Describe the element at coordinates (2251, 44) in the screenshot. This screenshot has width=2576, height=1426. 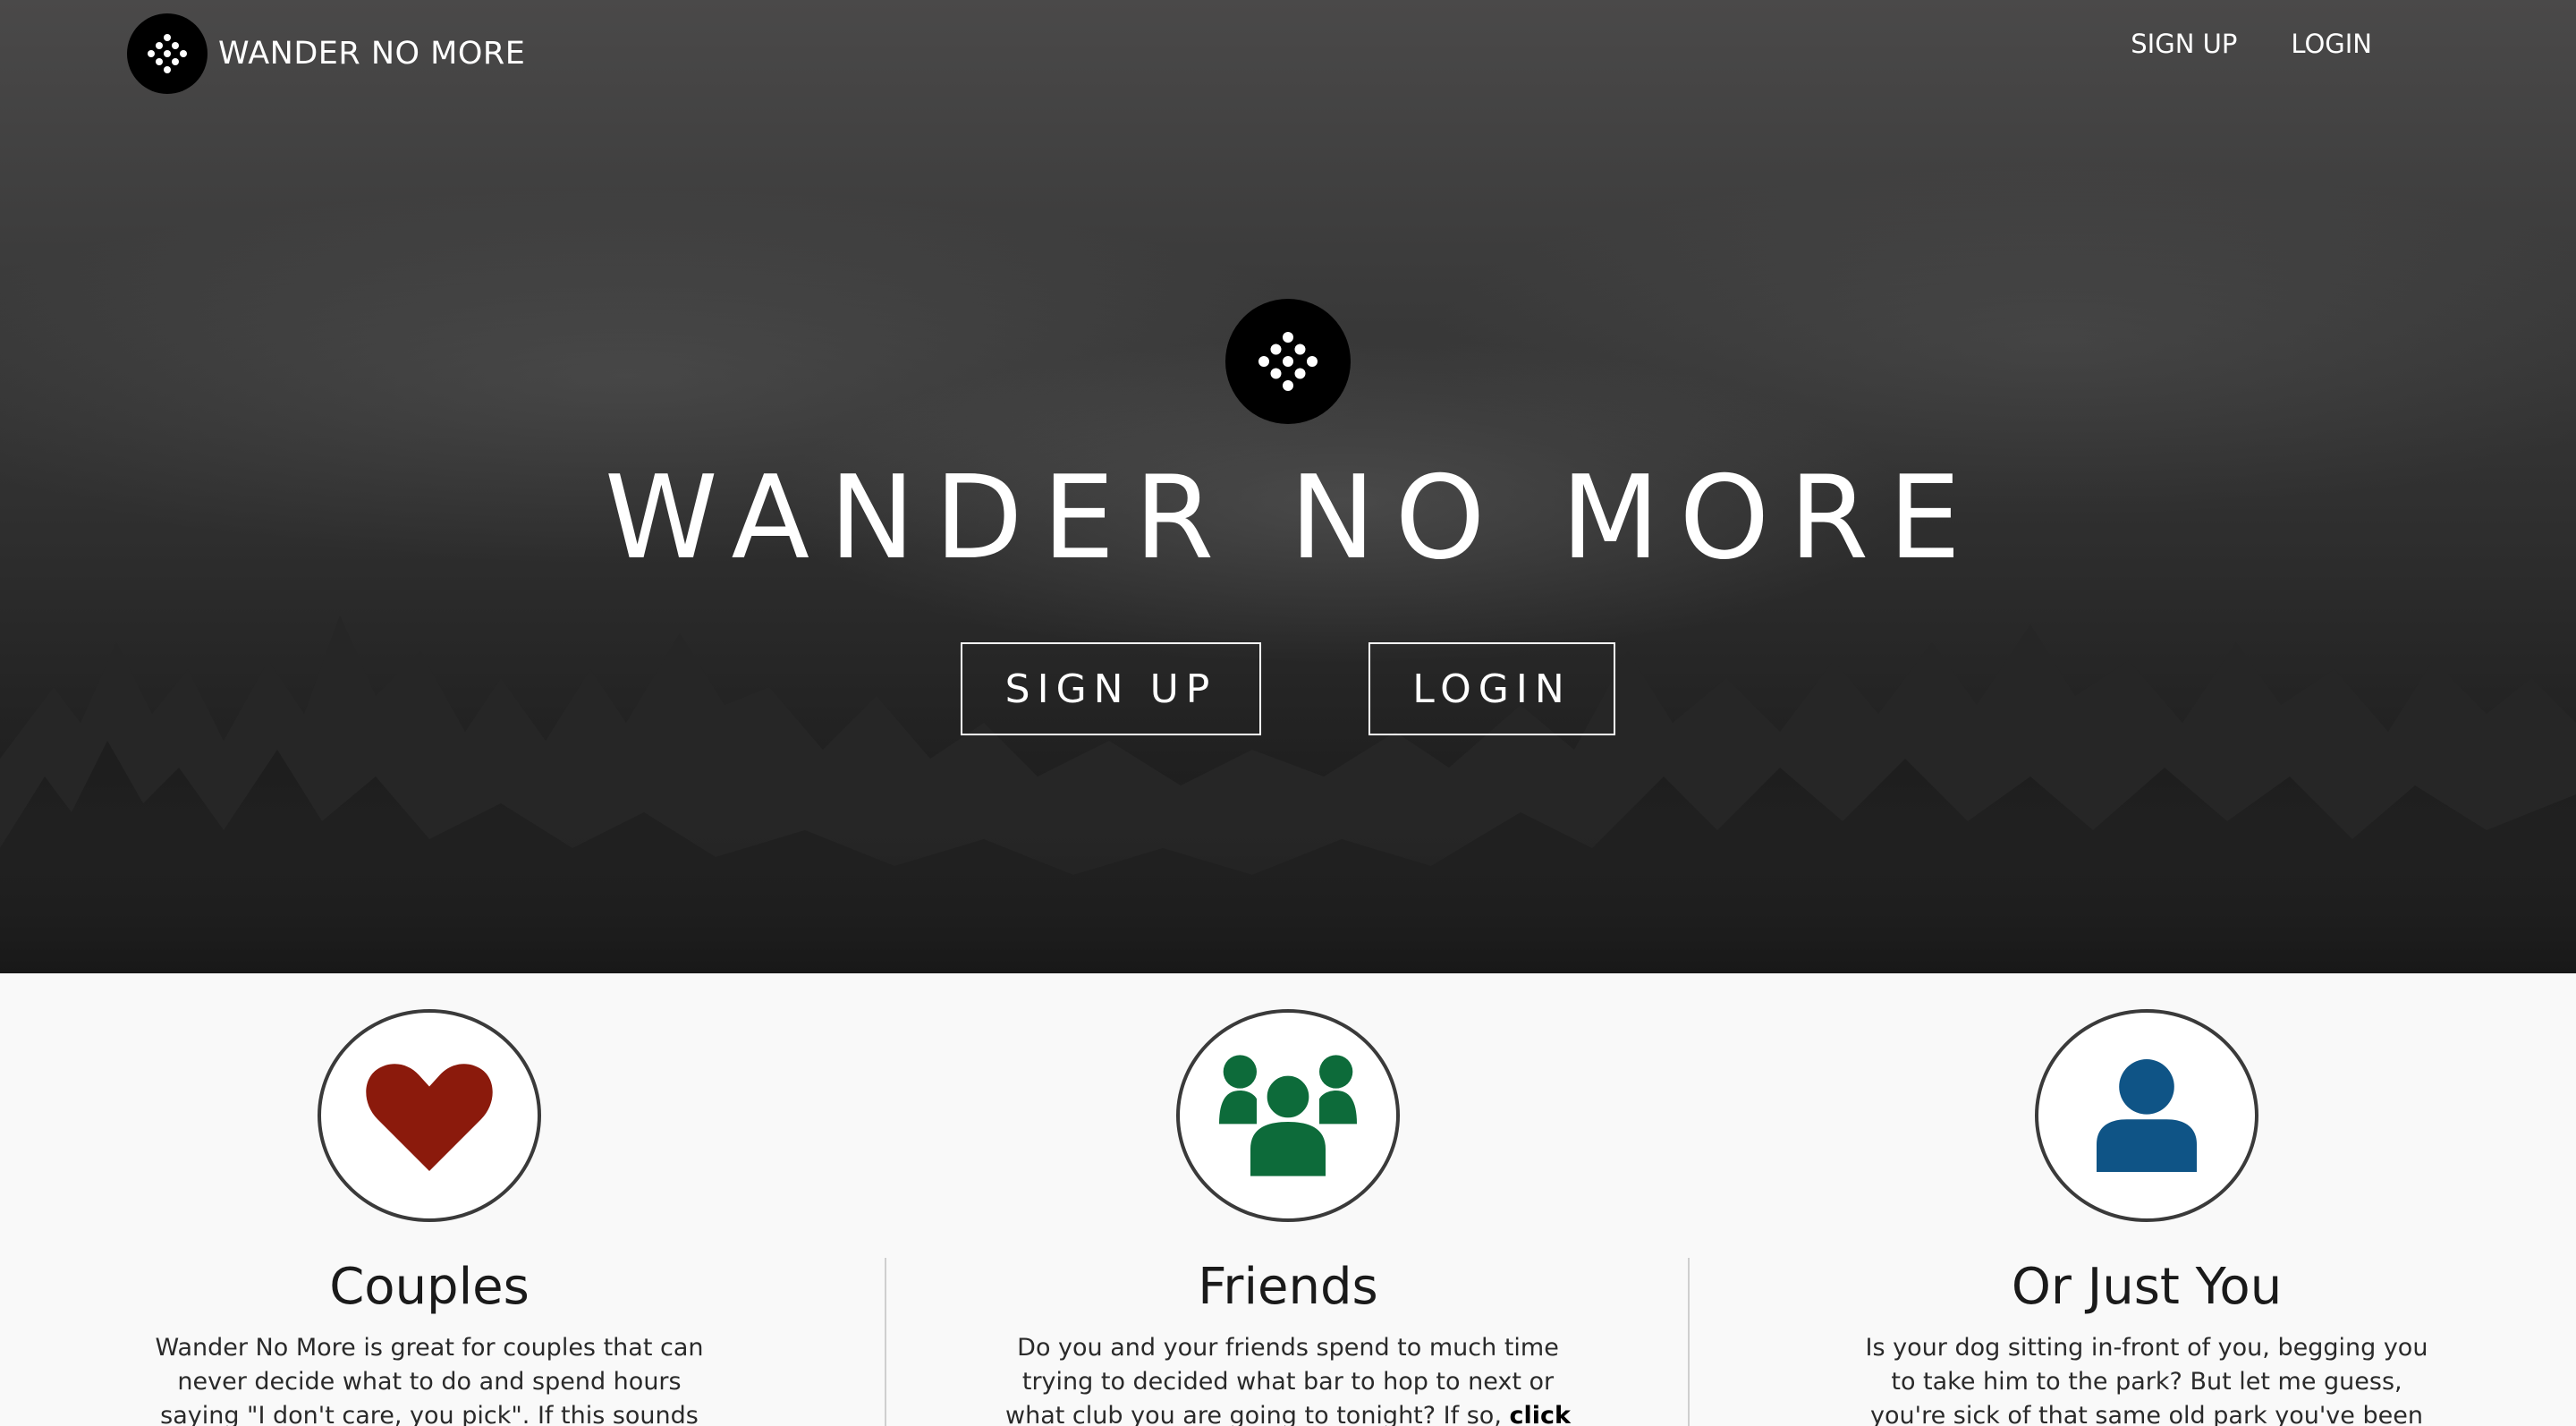
I see `top-nav: SIGN UP LOGIN` at that location.